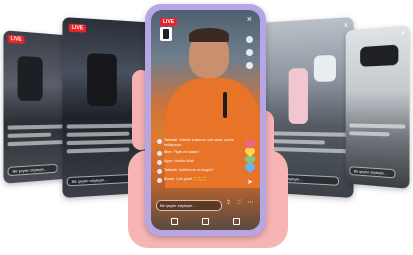 The image size is (413, 255). I want to click on comment-item: Ayşe Harika ürün!, so click(200, 162).